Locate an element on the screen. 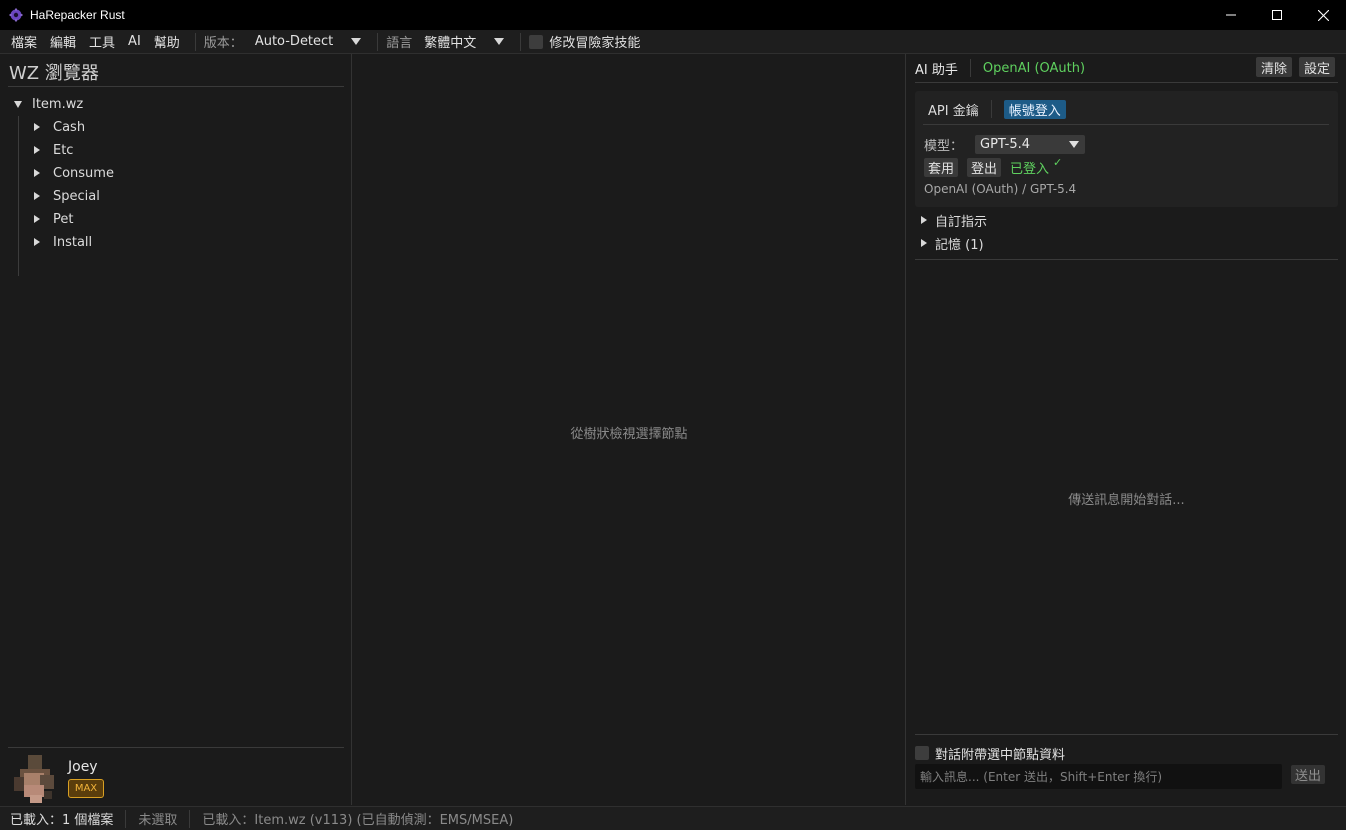 The width and height of the screenshot is (1346, 830). modify-skill-checkbox is located at coordinates (536, 41).